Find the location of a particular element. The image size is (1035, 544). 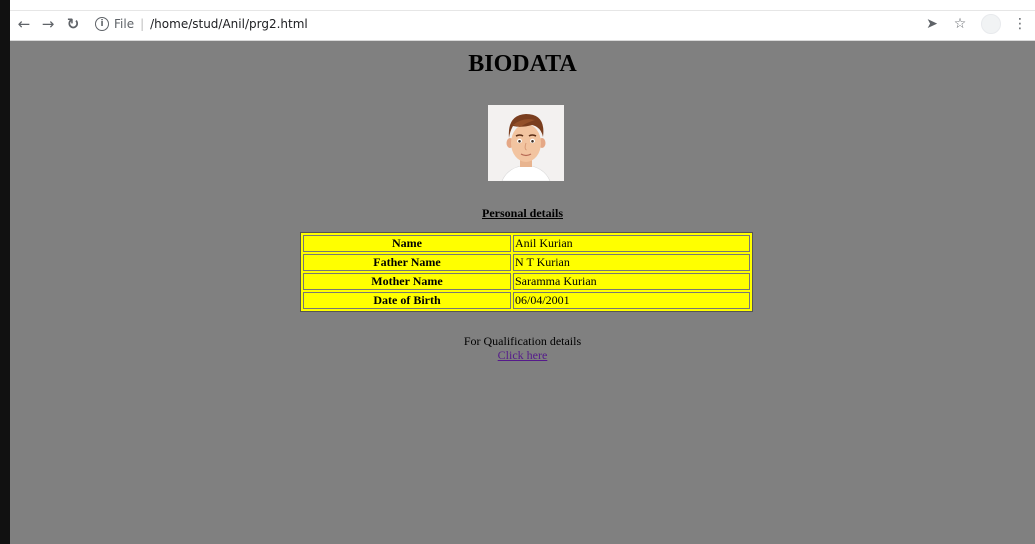

star-icon: ☆ is located at coordinates (960, 24).